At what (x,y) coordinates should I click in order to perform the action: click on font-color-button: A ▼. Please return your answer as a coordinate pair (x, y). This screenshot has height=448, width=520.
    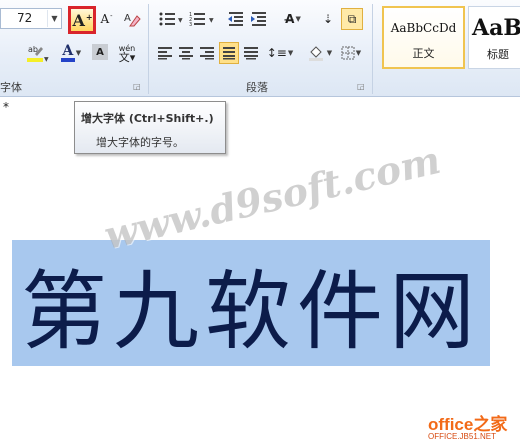
    Looking at the image, I should click on (71, 53).